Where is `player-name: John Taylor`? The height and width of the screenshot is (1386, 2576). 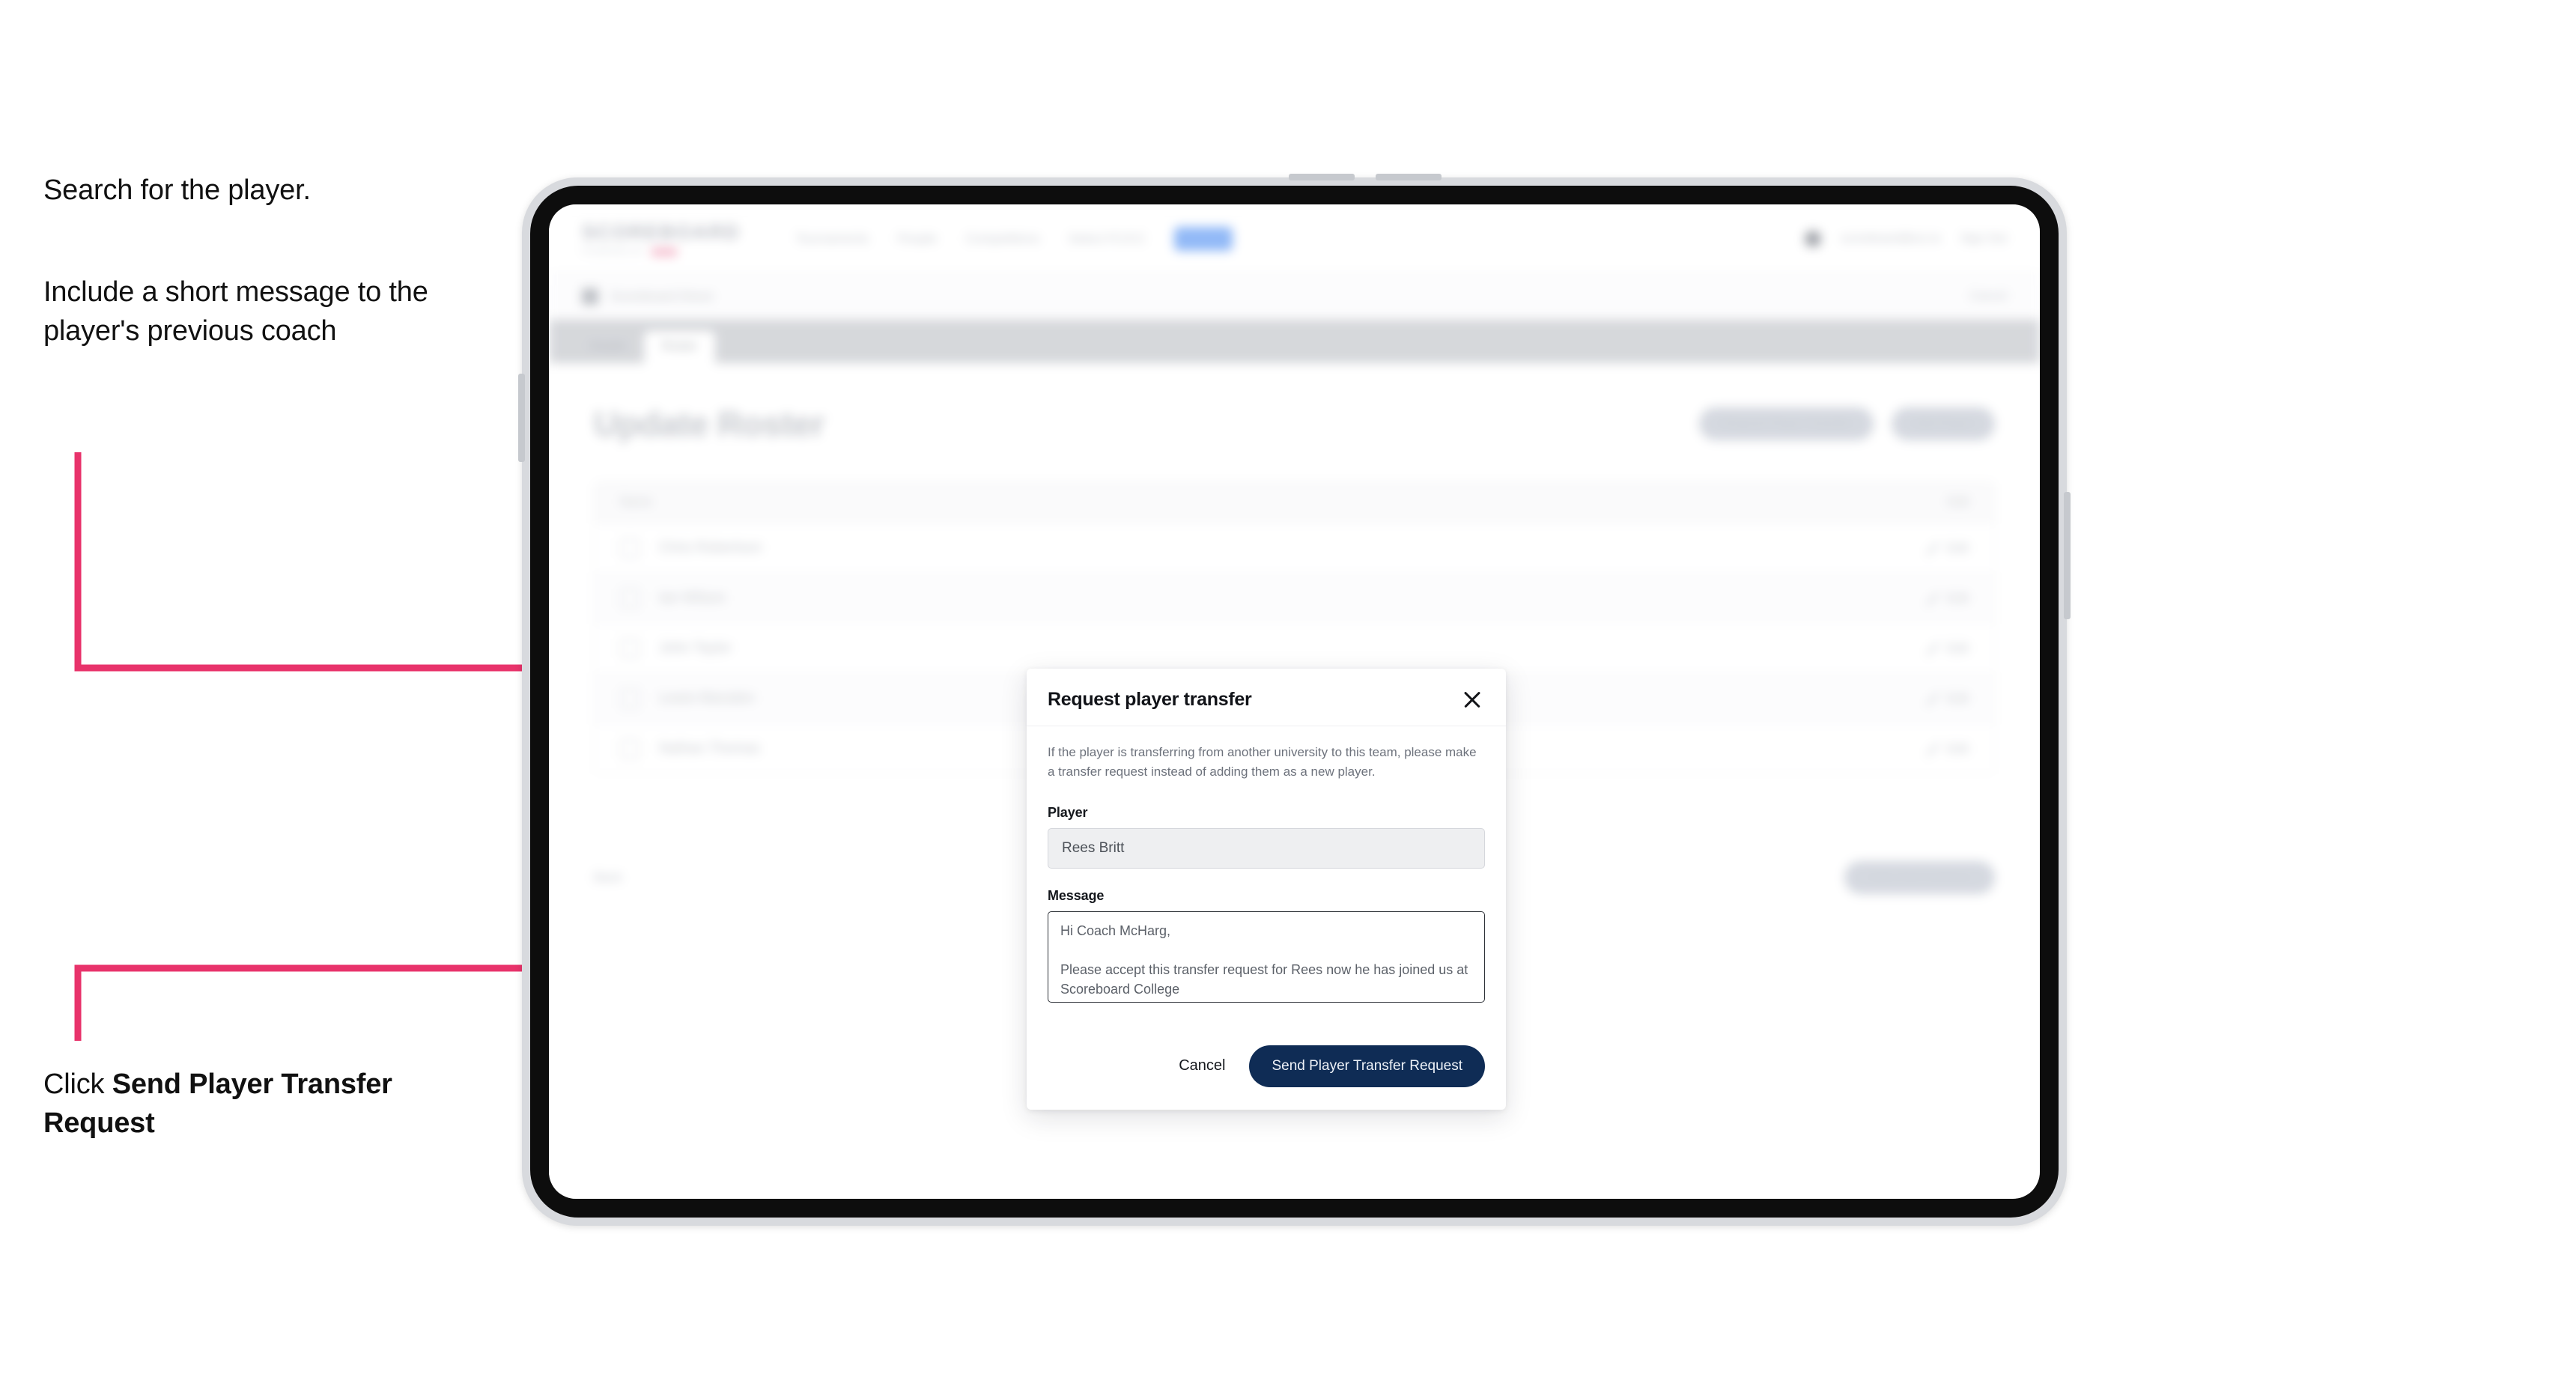
player-name: John Taylor is located at coordinates (695, 648).